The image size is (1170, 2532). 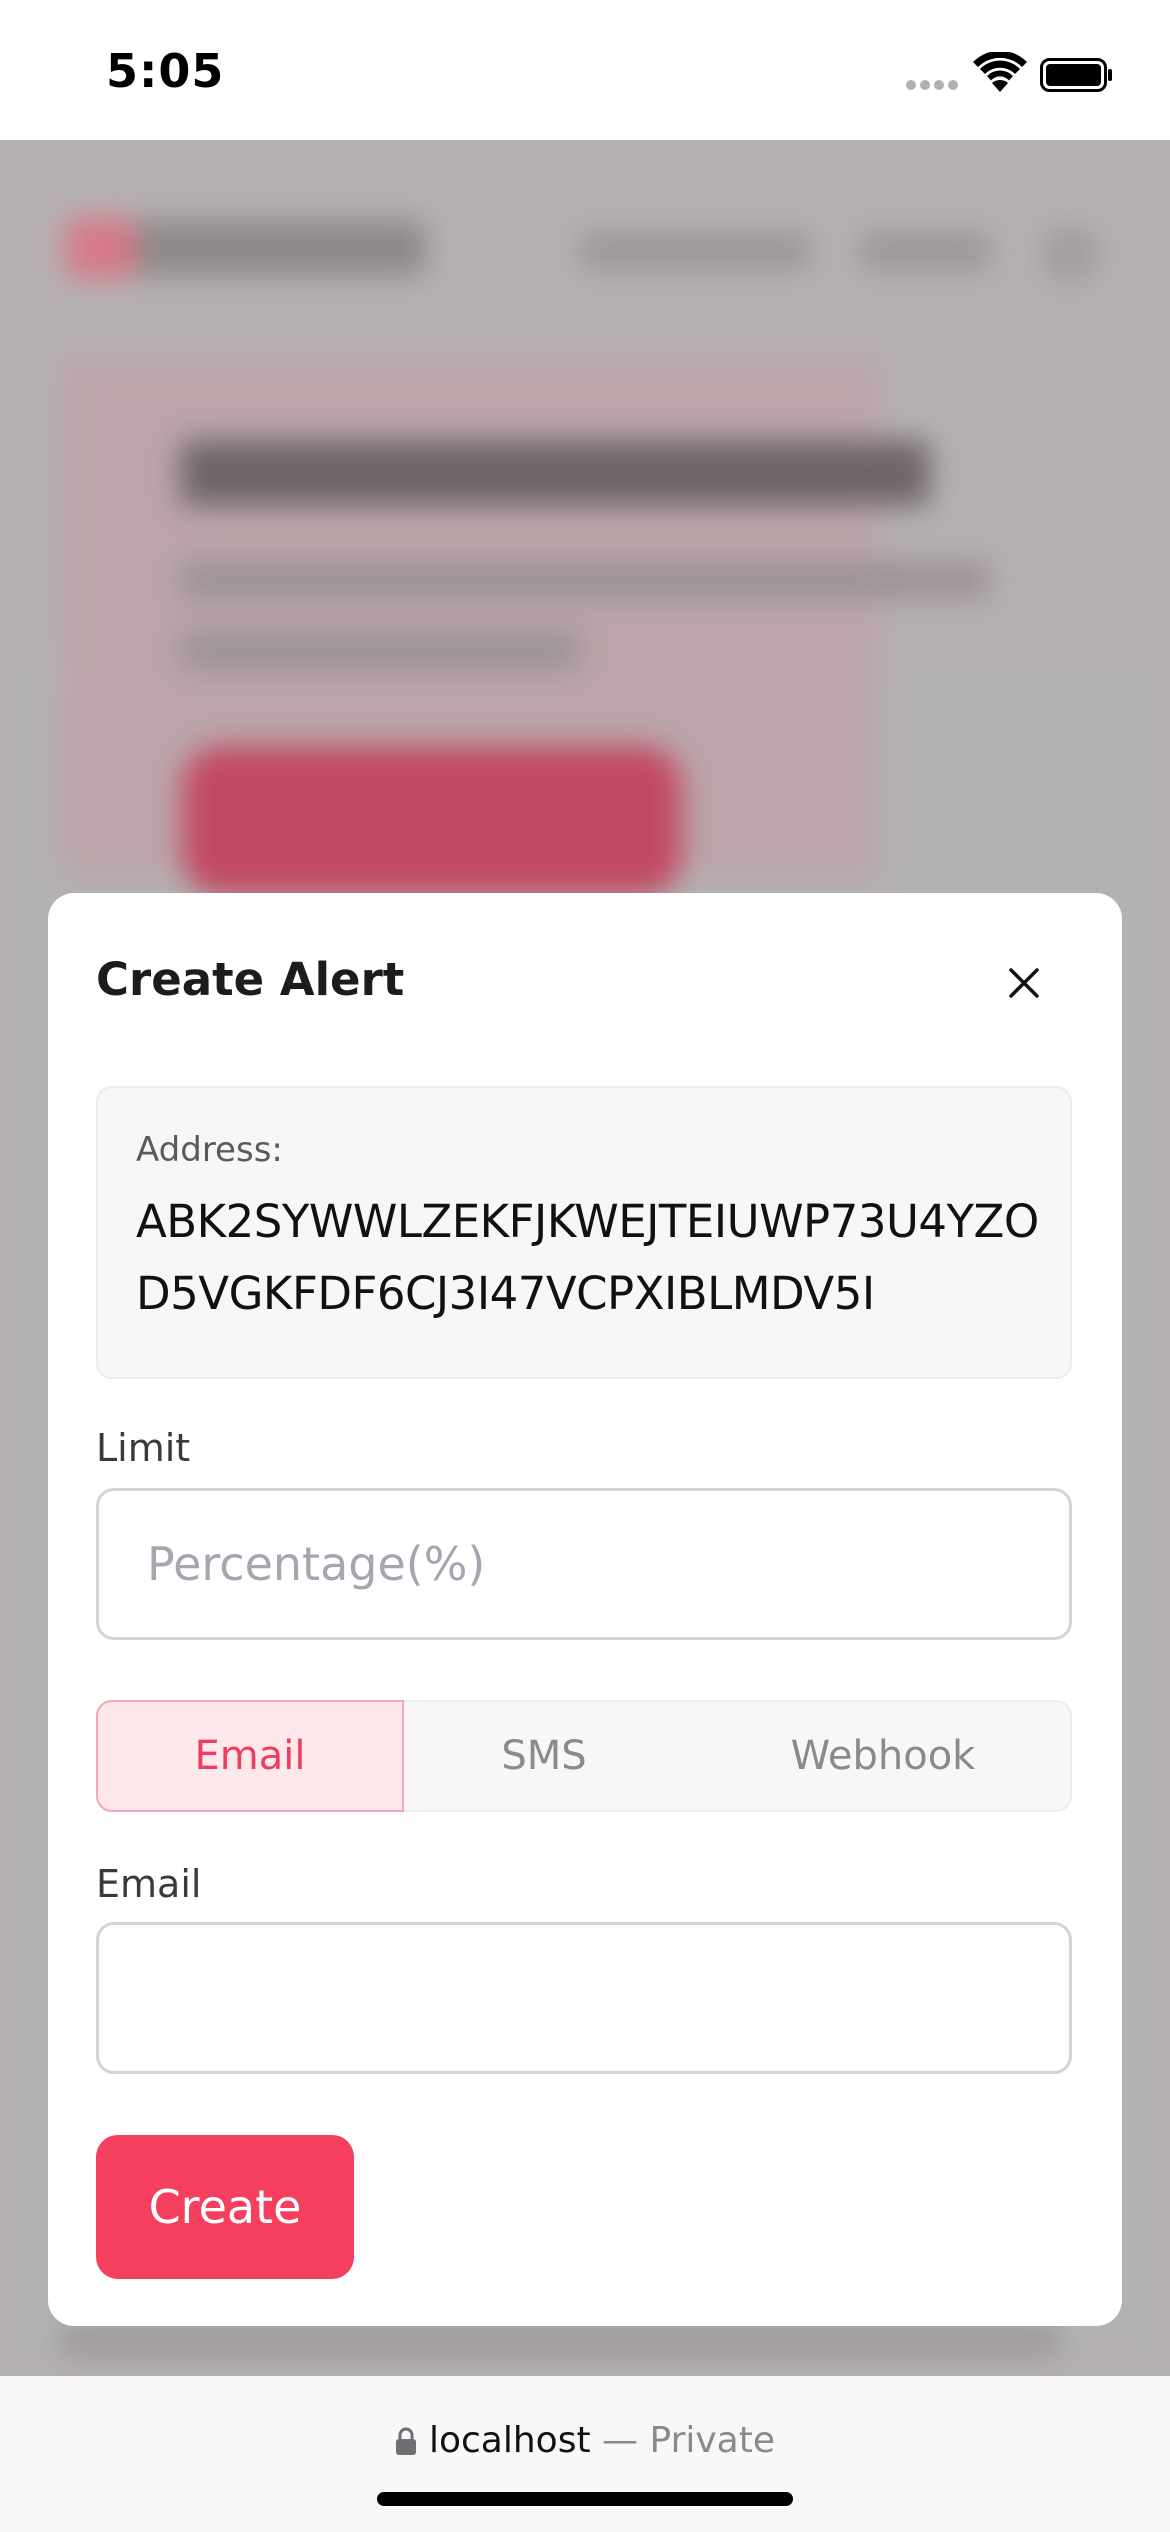 I want to click on browser-address-bar: localhost — Private, so click(x=585, y=2454).